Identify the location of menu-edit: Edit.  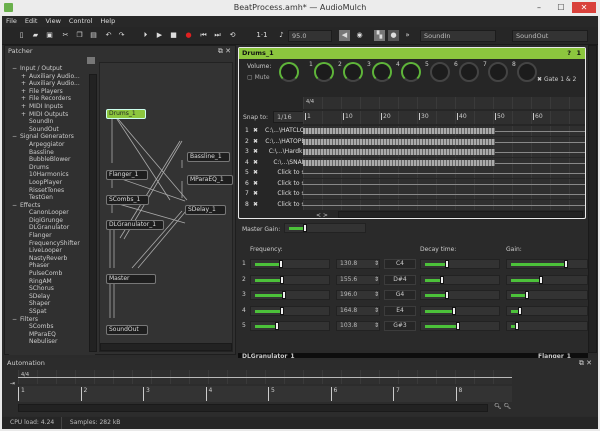
(31, 21).